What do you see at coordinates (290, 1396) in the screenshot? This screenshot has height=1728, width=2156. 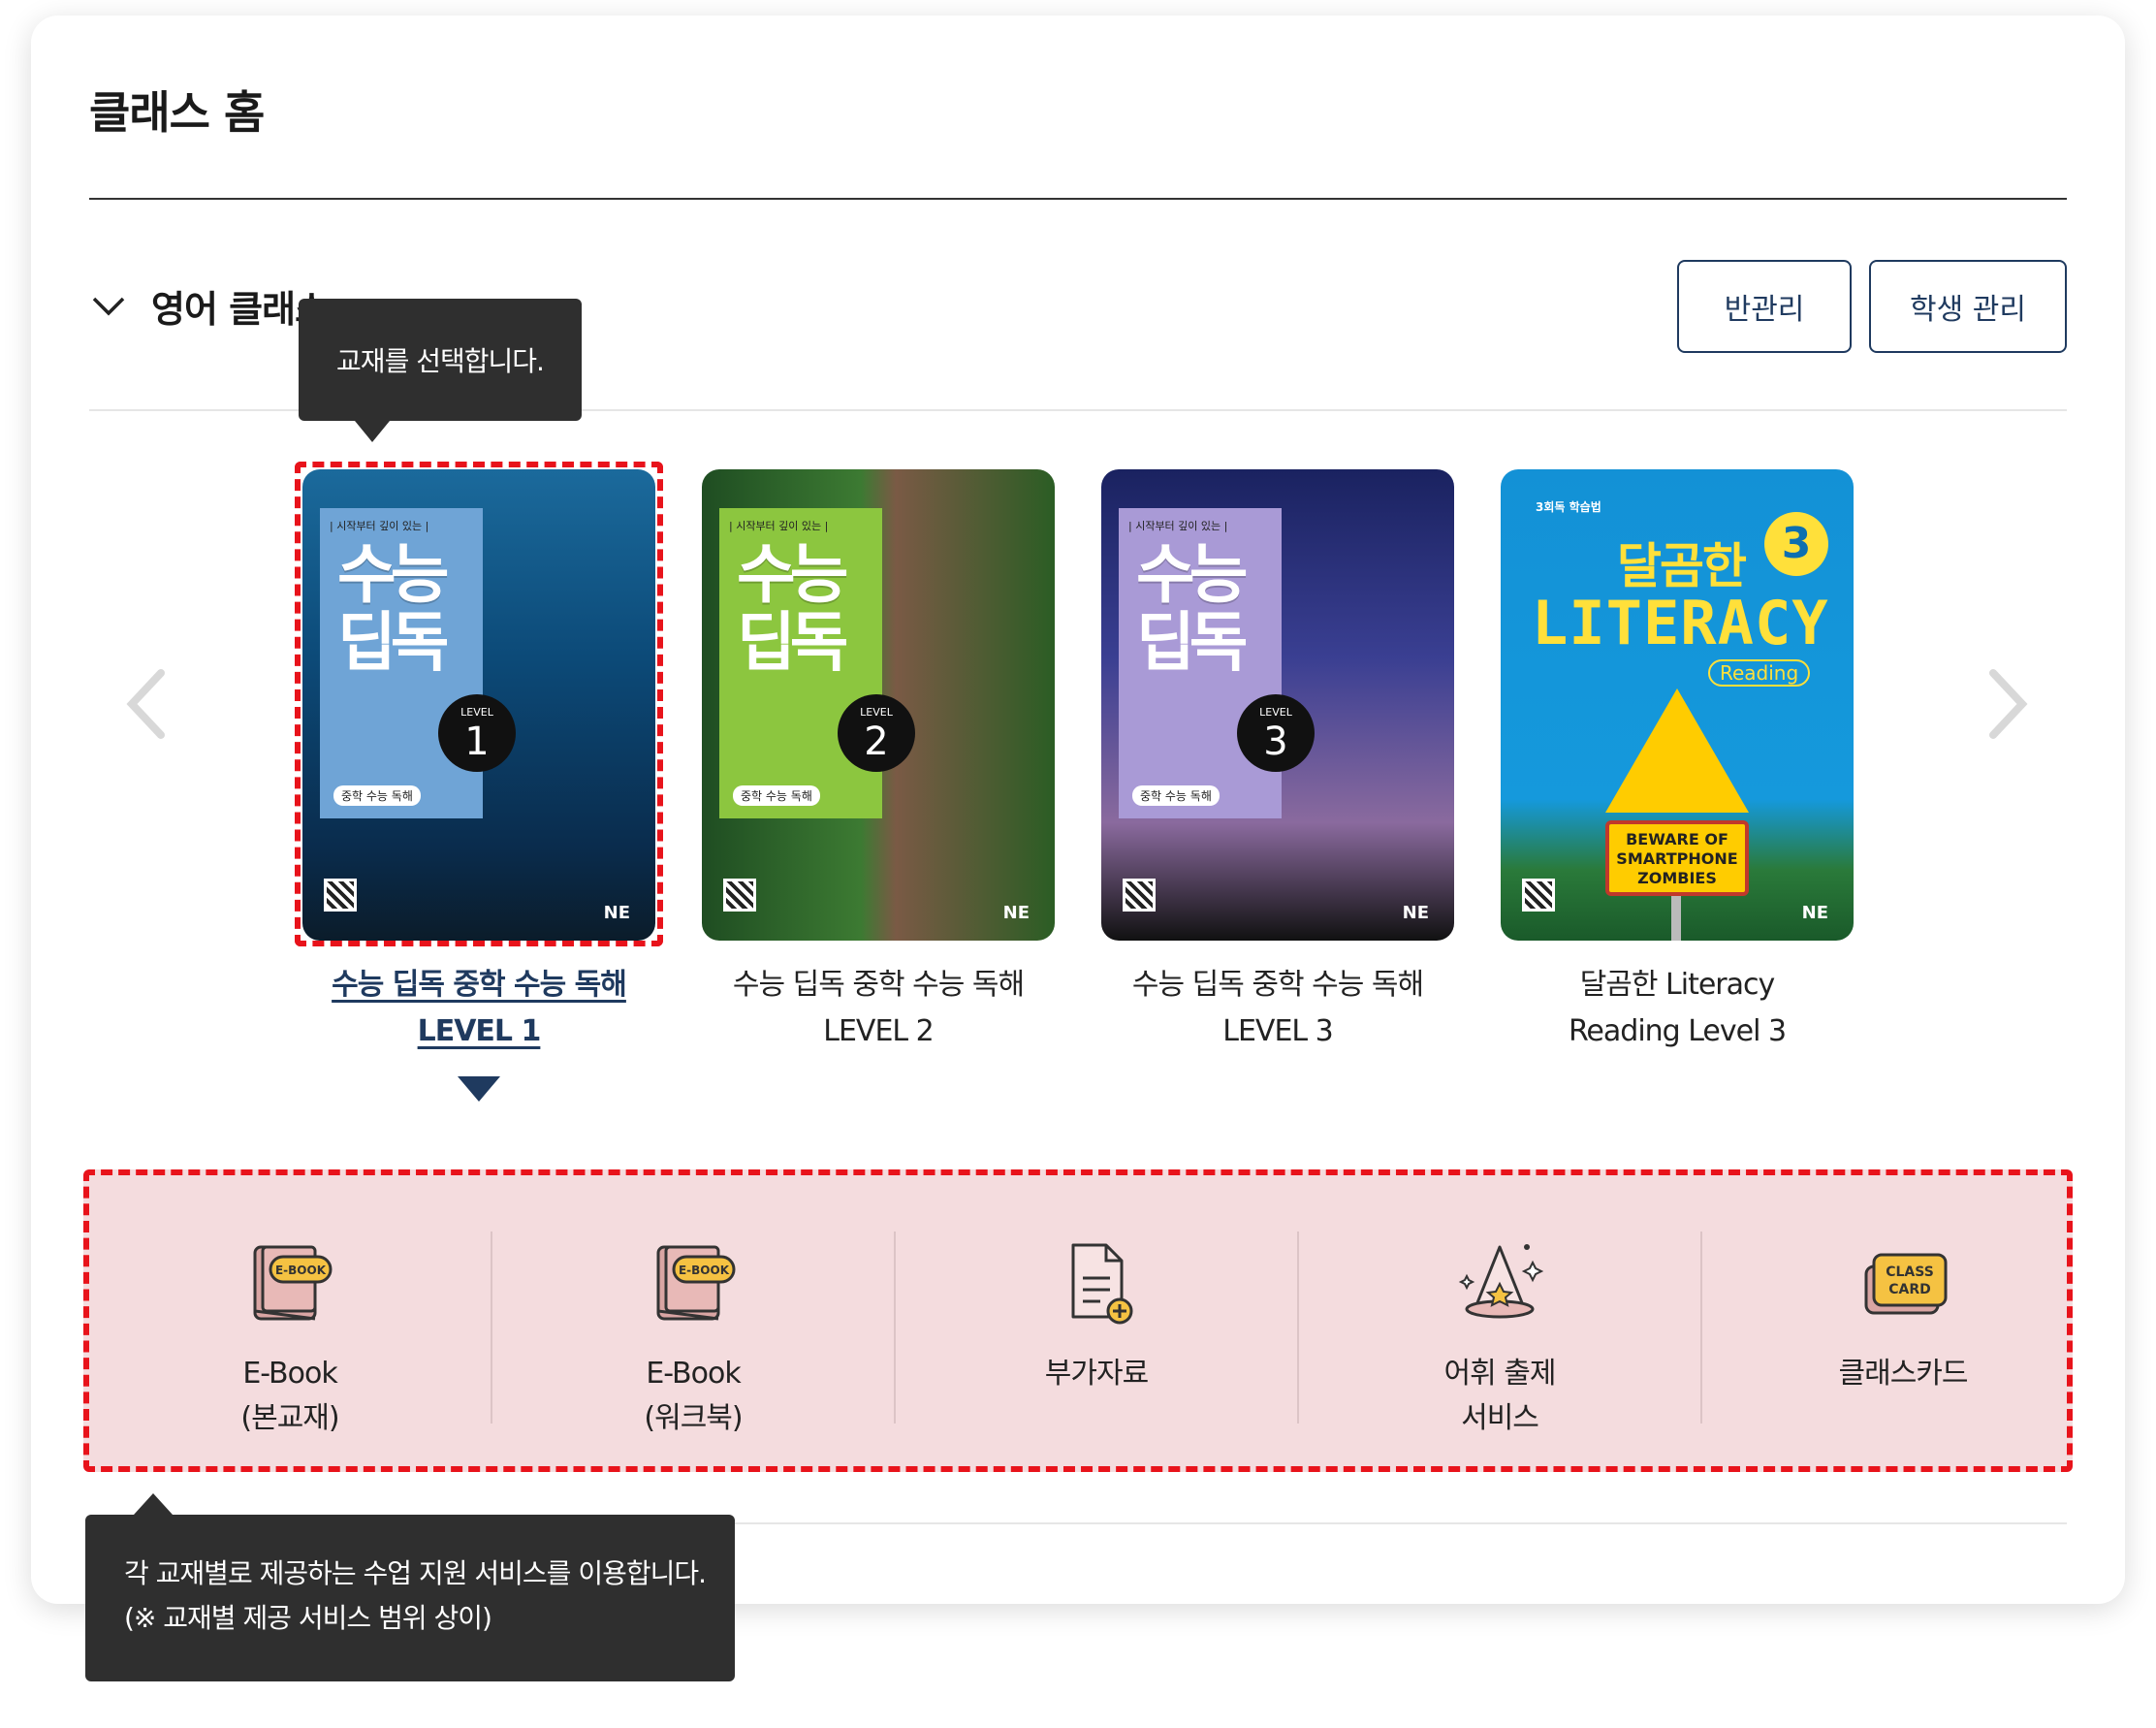 I see `service-label: E-Book (본교재)` at bounding box center [290, 1396].